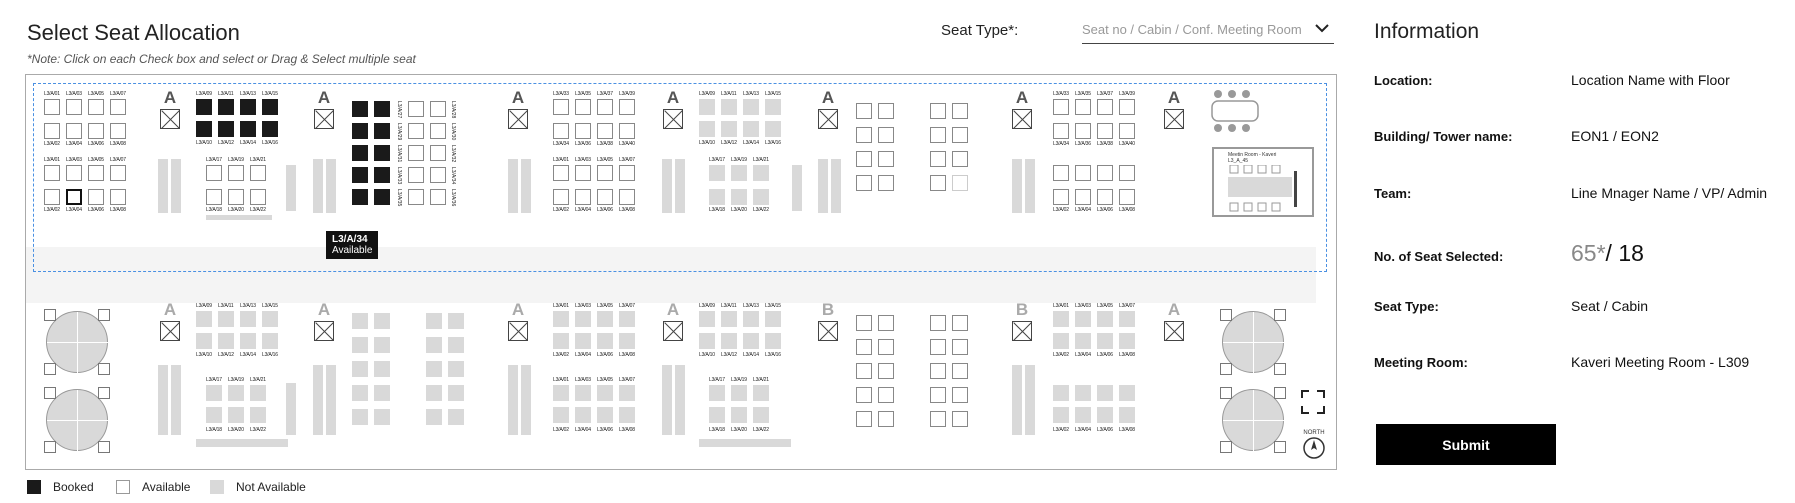  What do you see at coordinates (1313, 402) in the screenshot?
I see `fullscreen-expand-icon` at bounding box center [1313, 402].